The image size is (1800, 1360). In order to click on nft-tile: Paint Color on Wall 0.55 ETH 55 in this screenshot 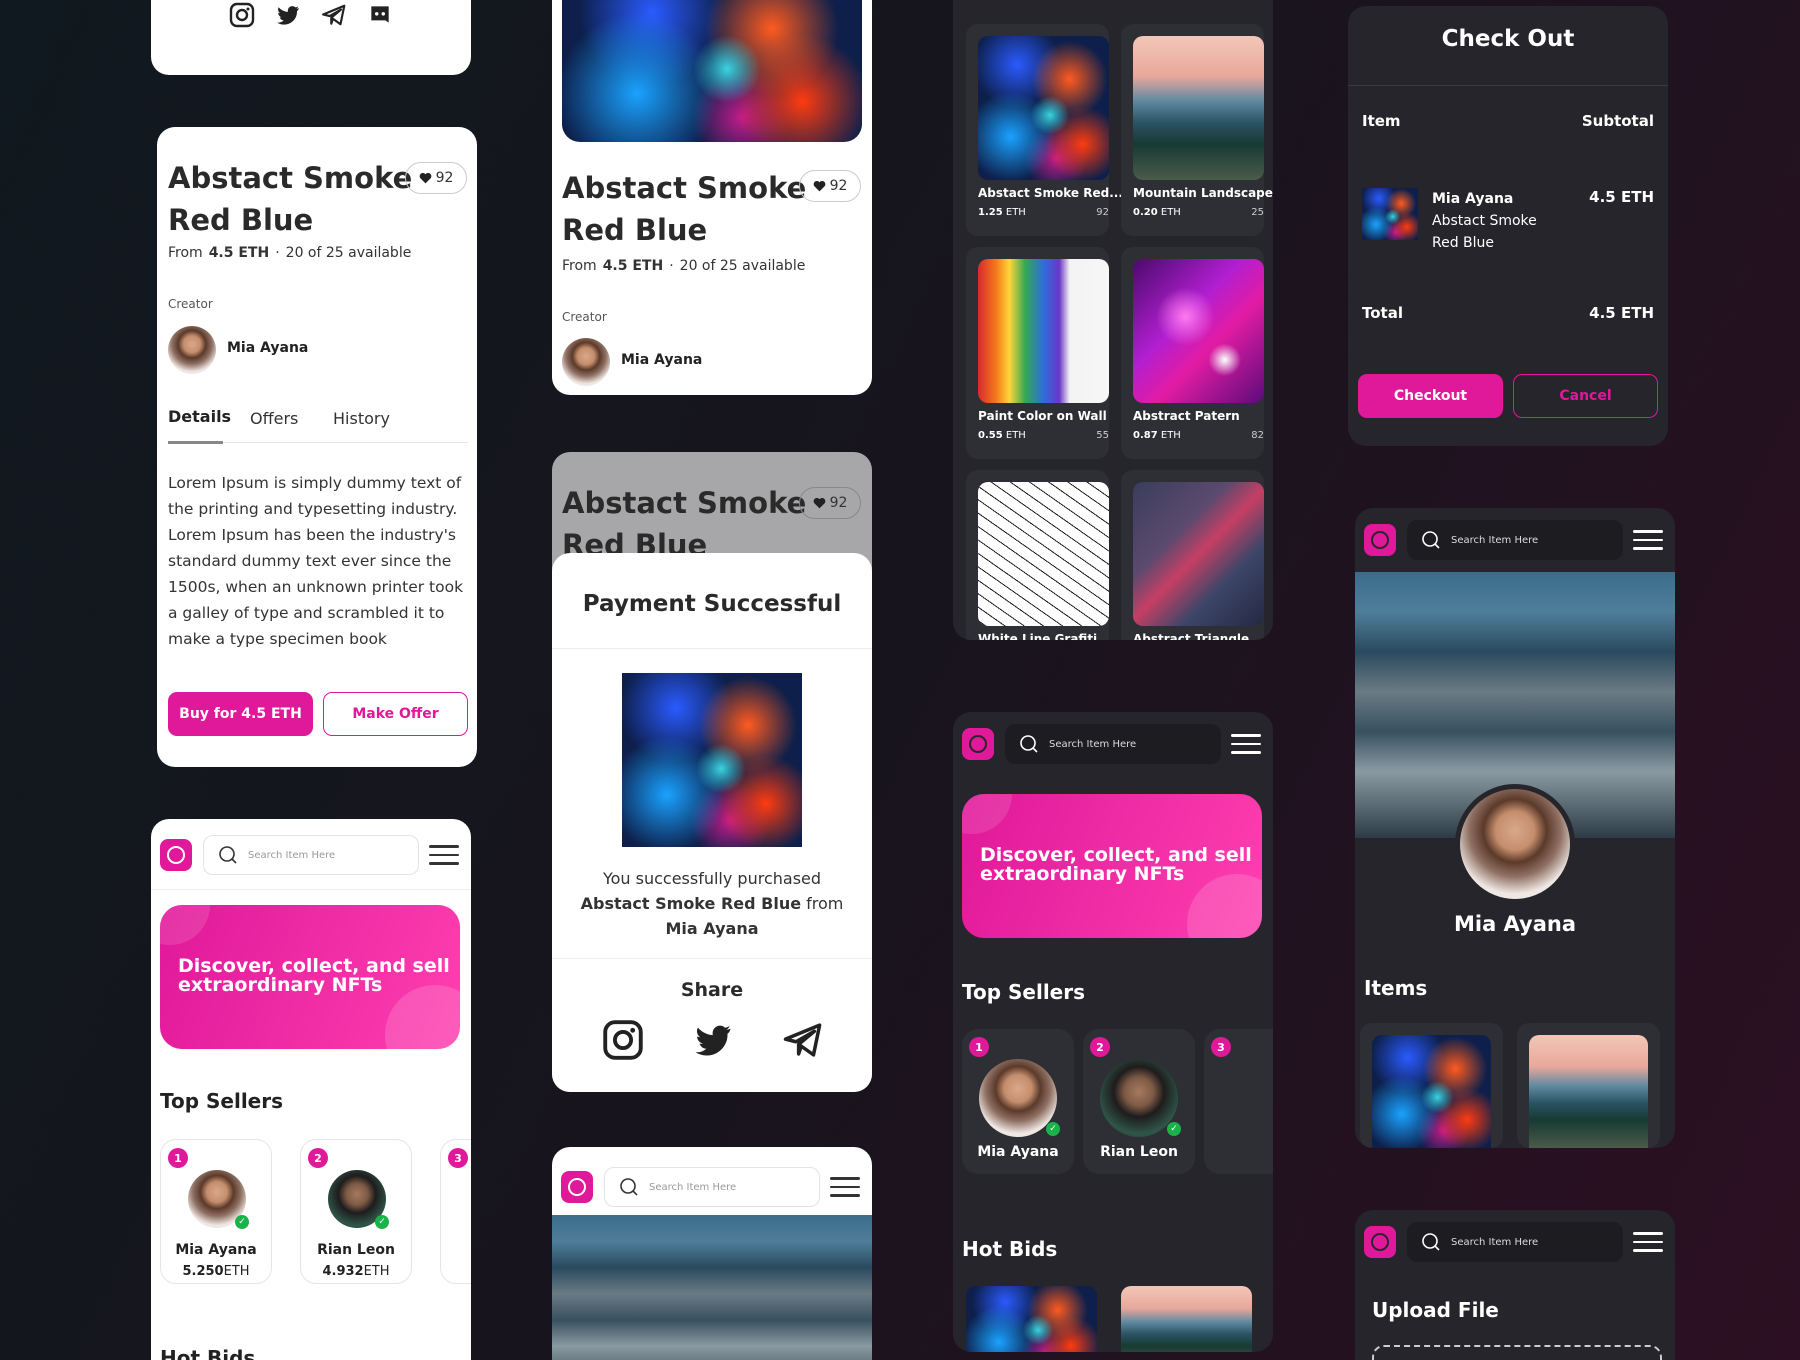, I will do `click(1037, 353)`.